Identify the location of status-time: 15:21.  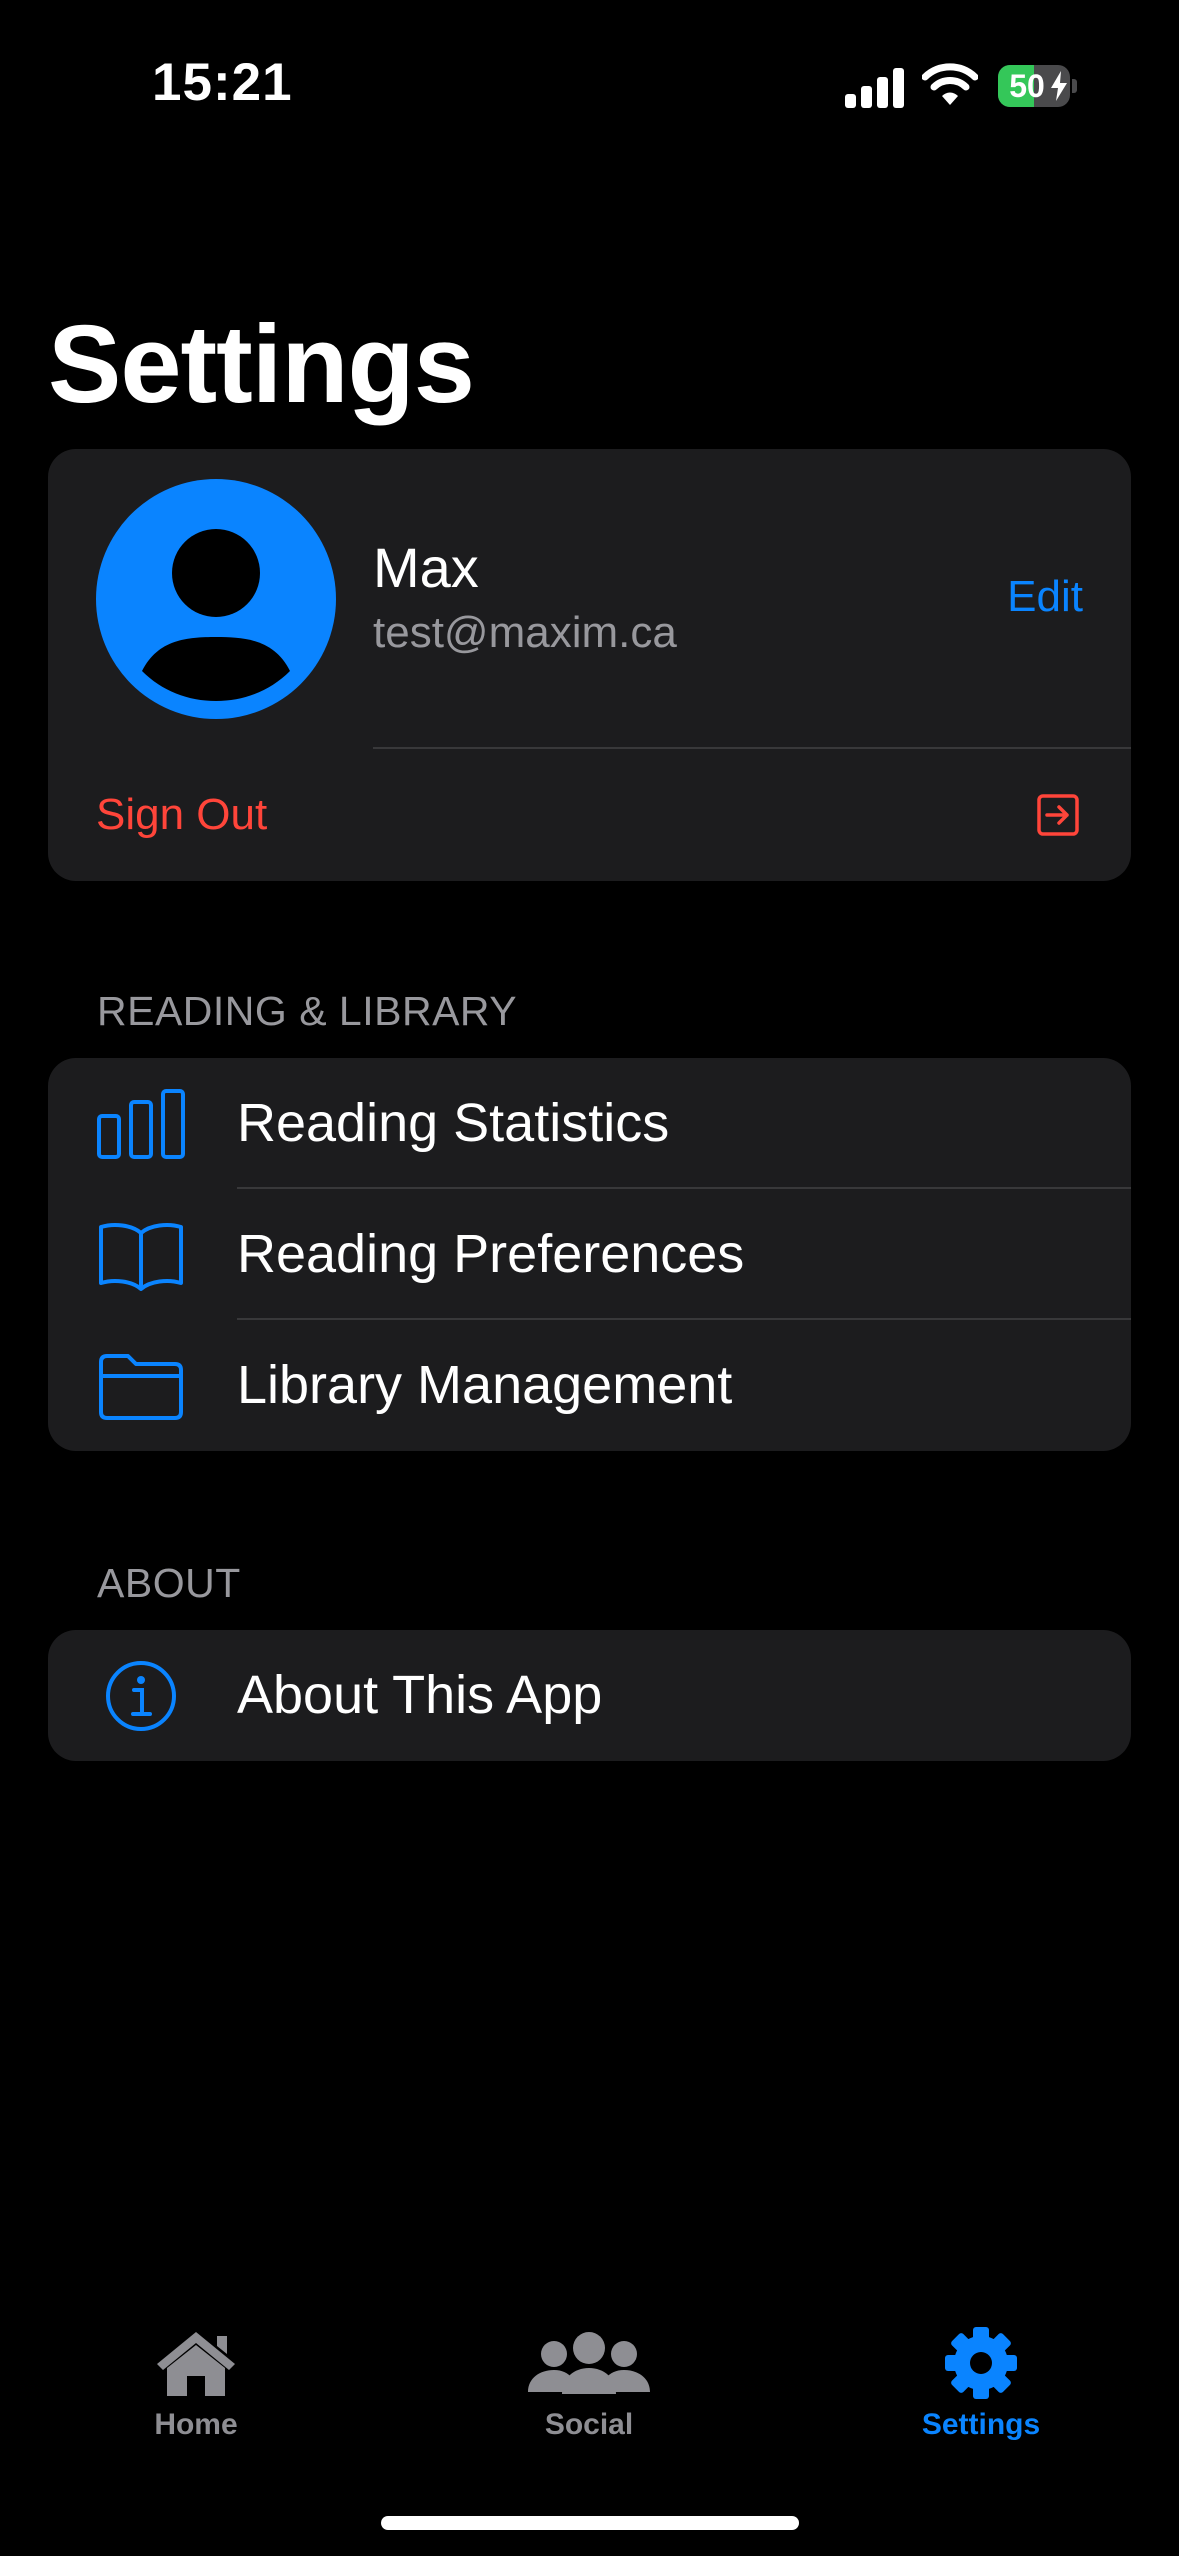
(222, 82).